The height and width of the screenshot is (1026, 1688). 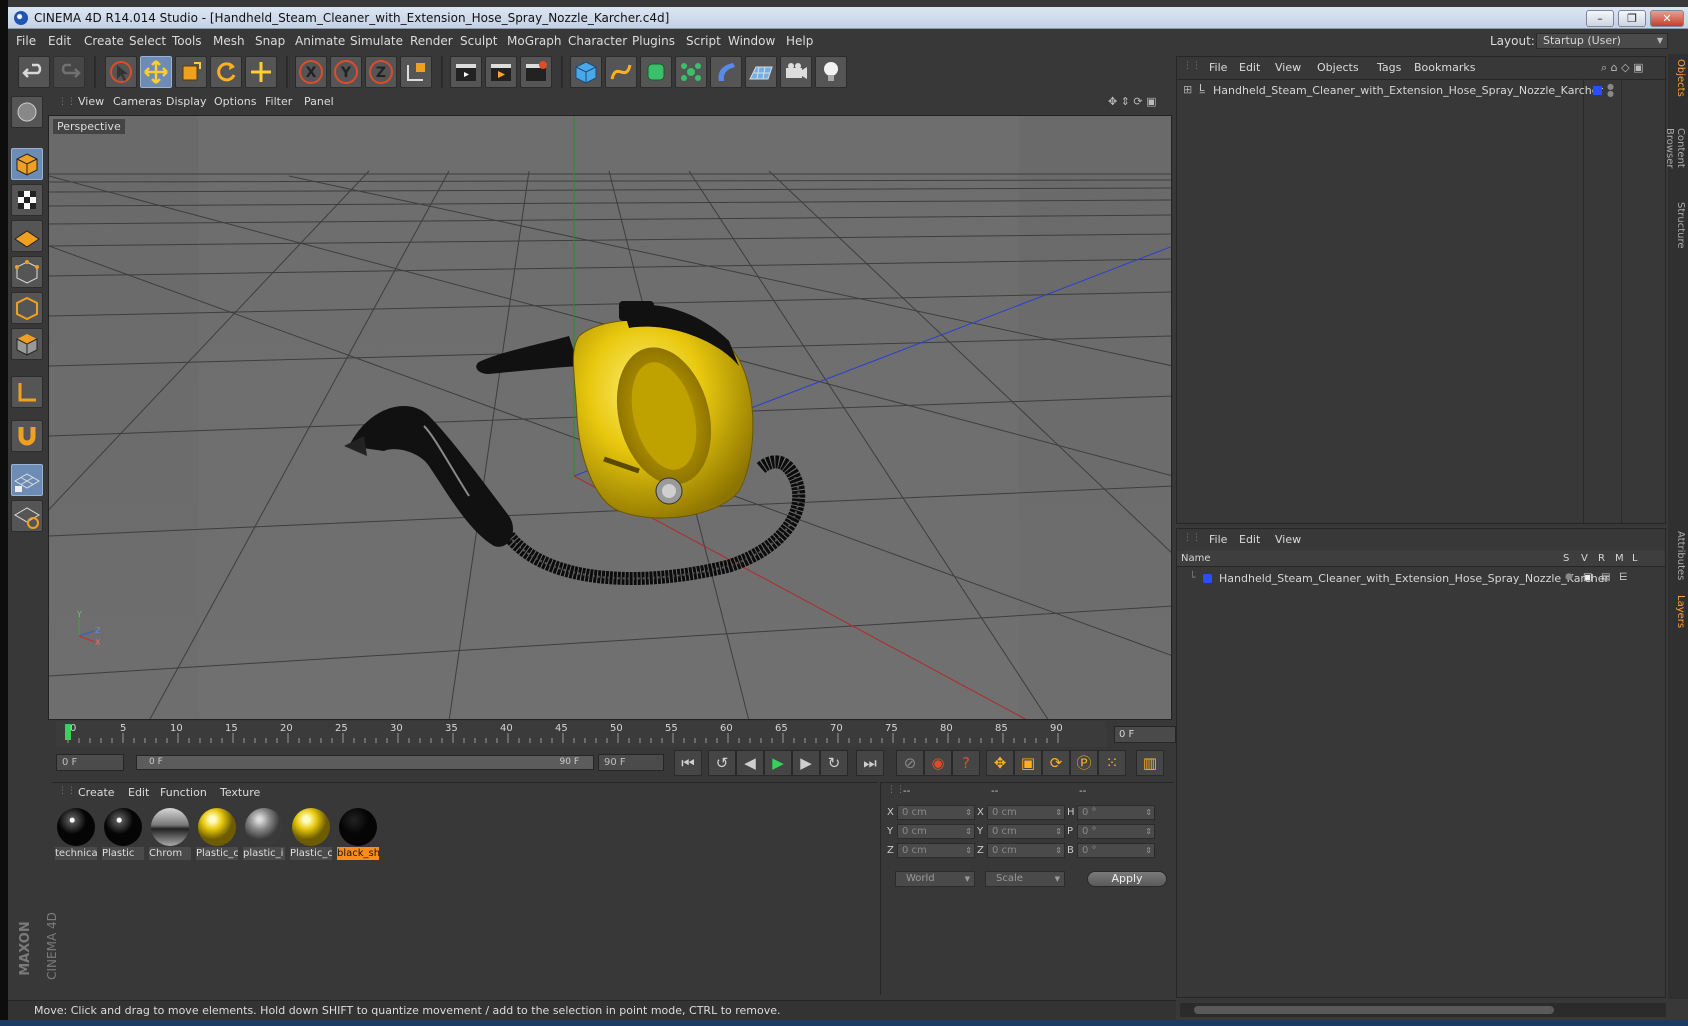 What do you see at coordinates (261, 72) in the screenshot?
I see `recent-tool` at bounding box center [261, 72].